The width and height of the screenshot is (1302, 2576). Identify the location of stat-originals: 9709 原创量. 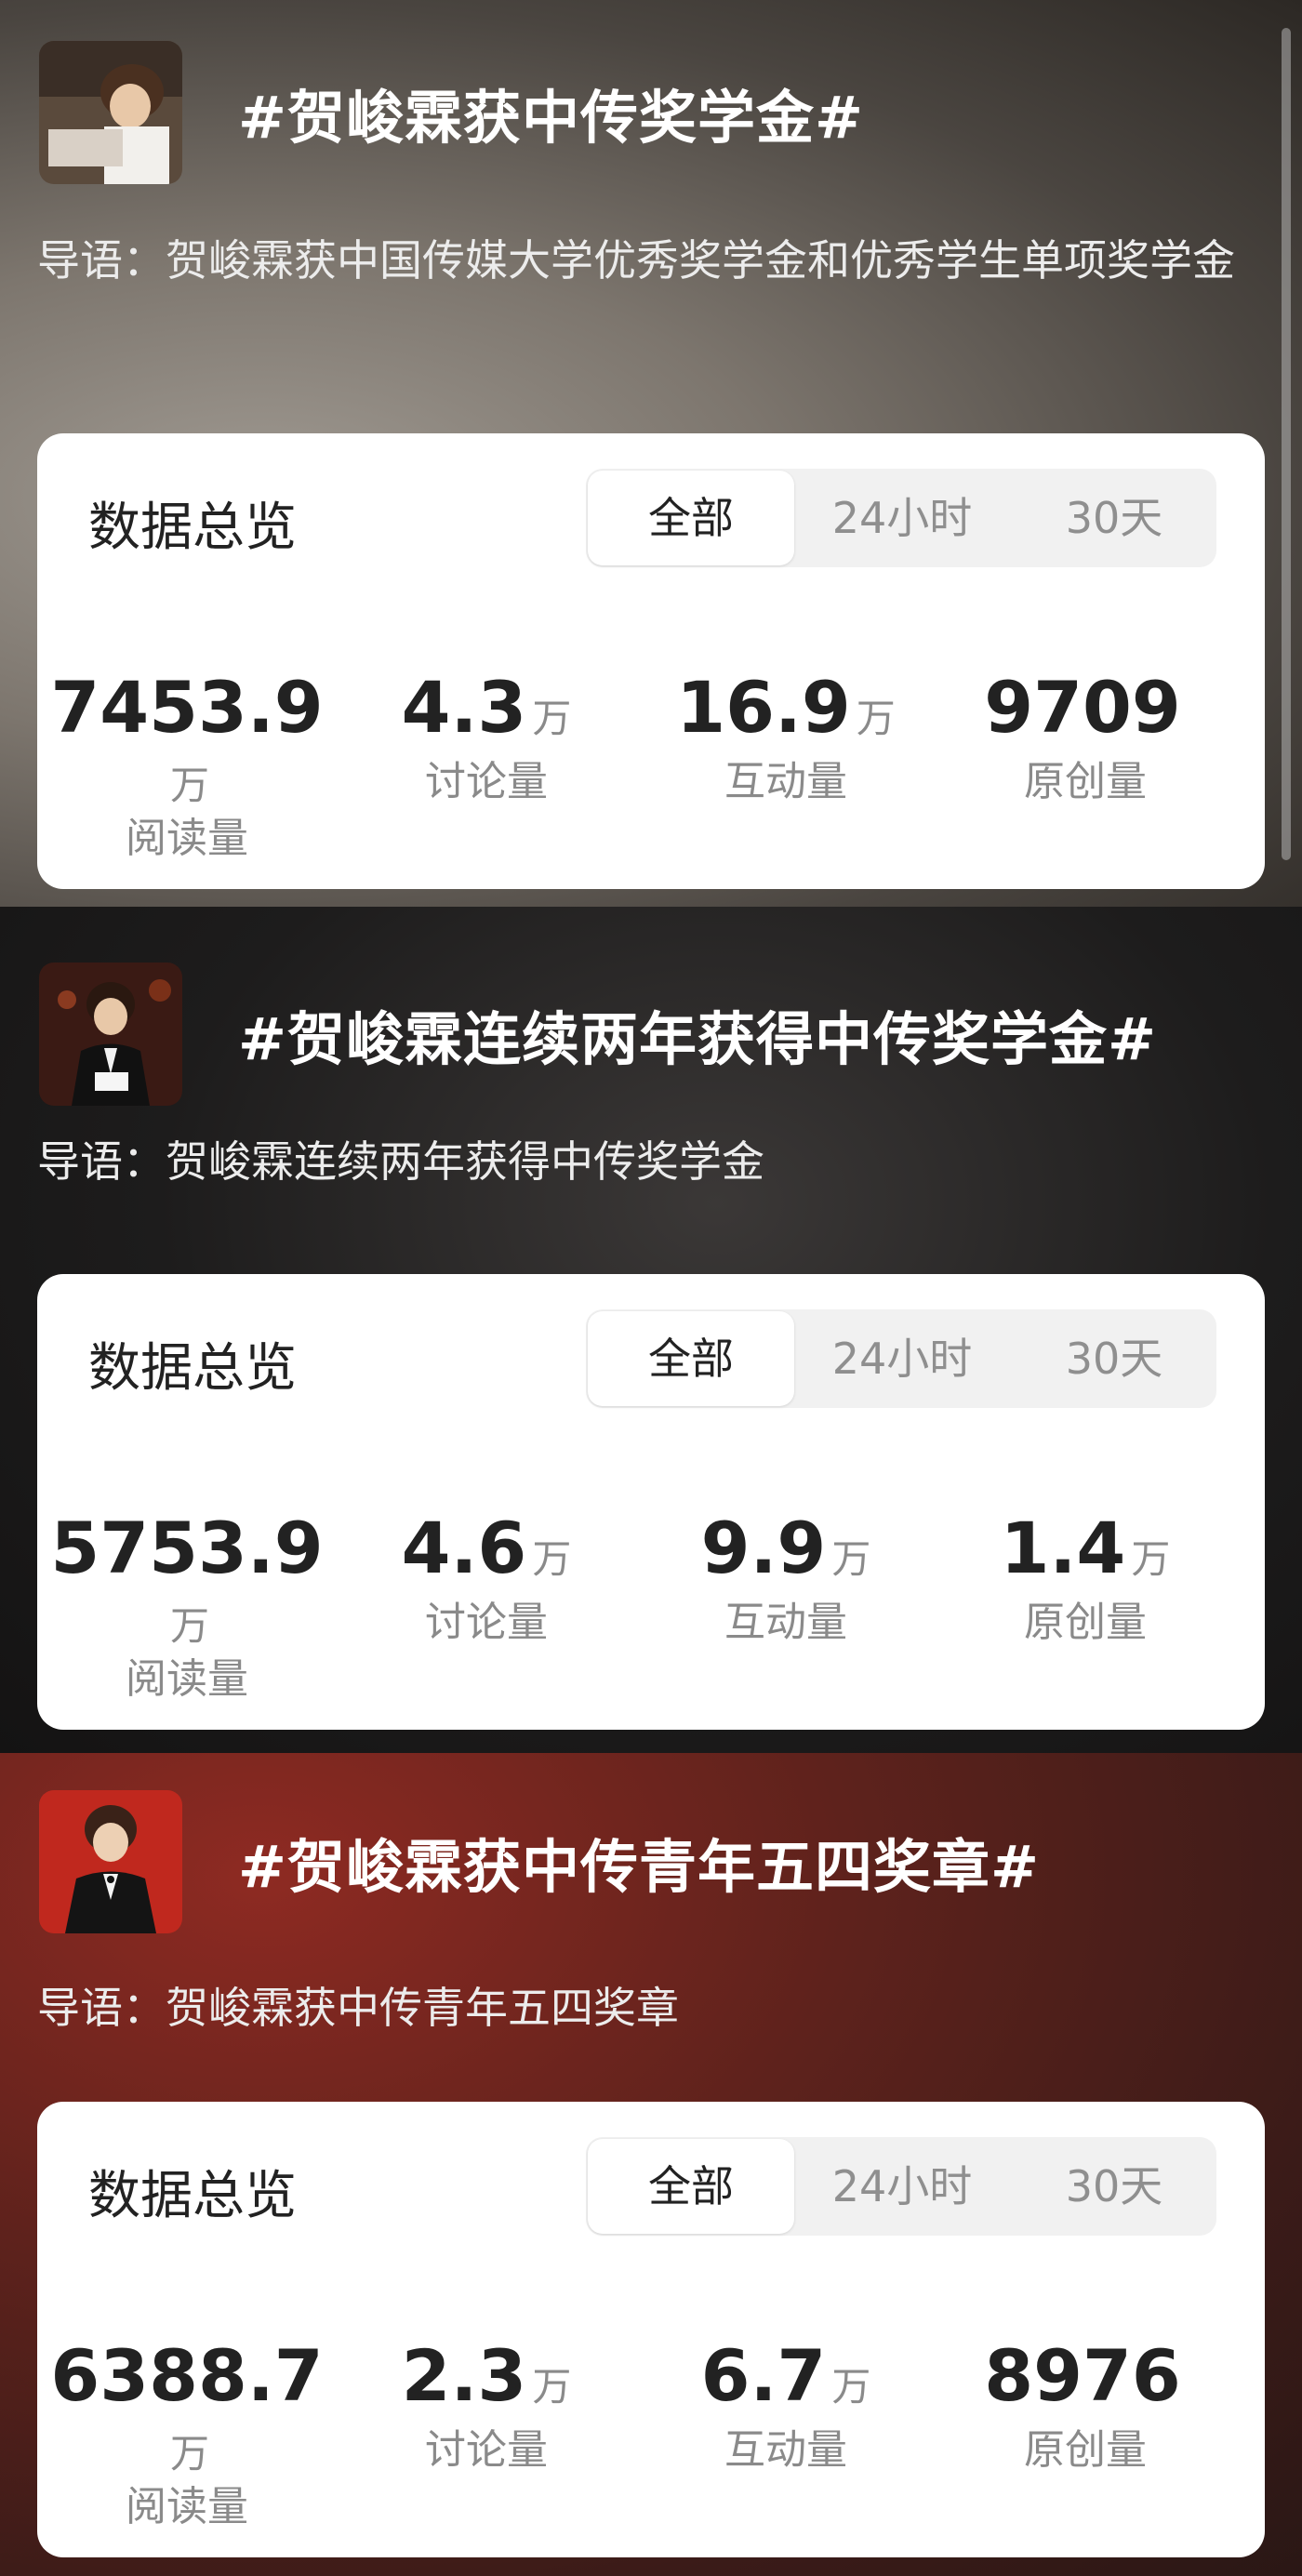
(1085, 735).